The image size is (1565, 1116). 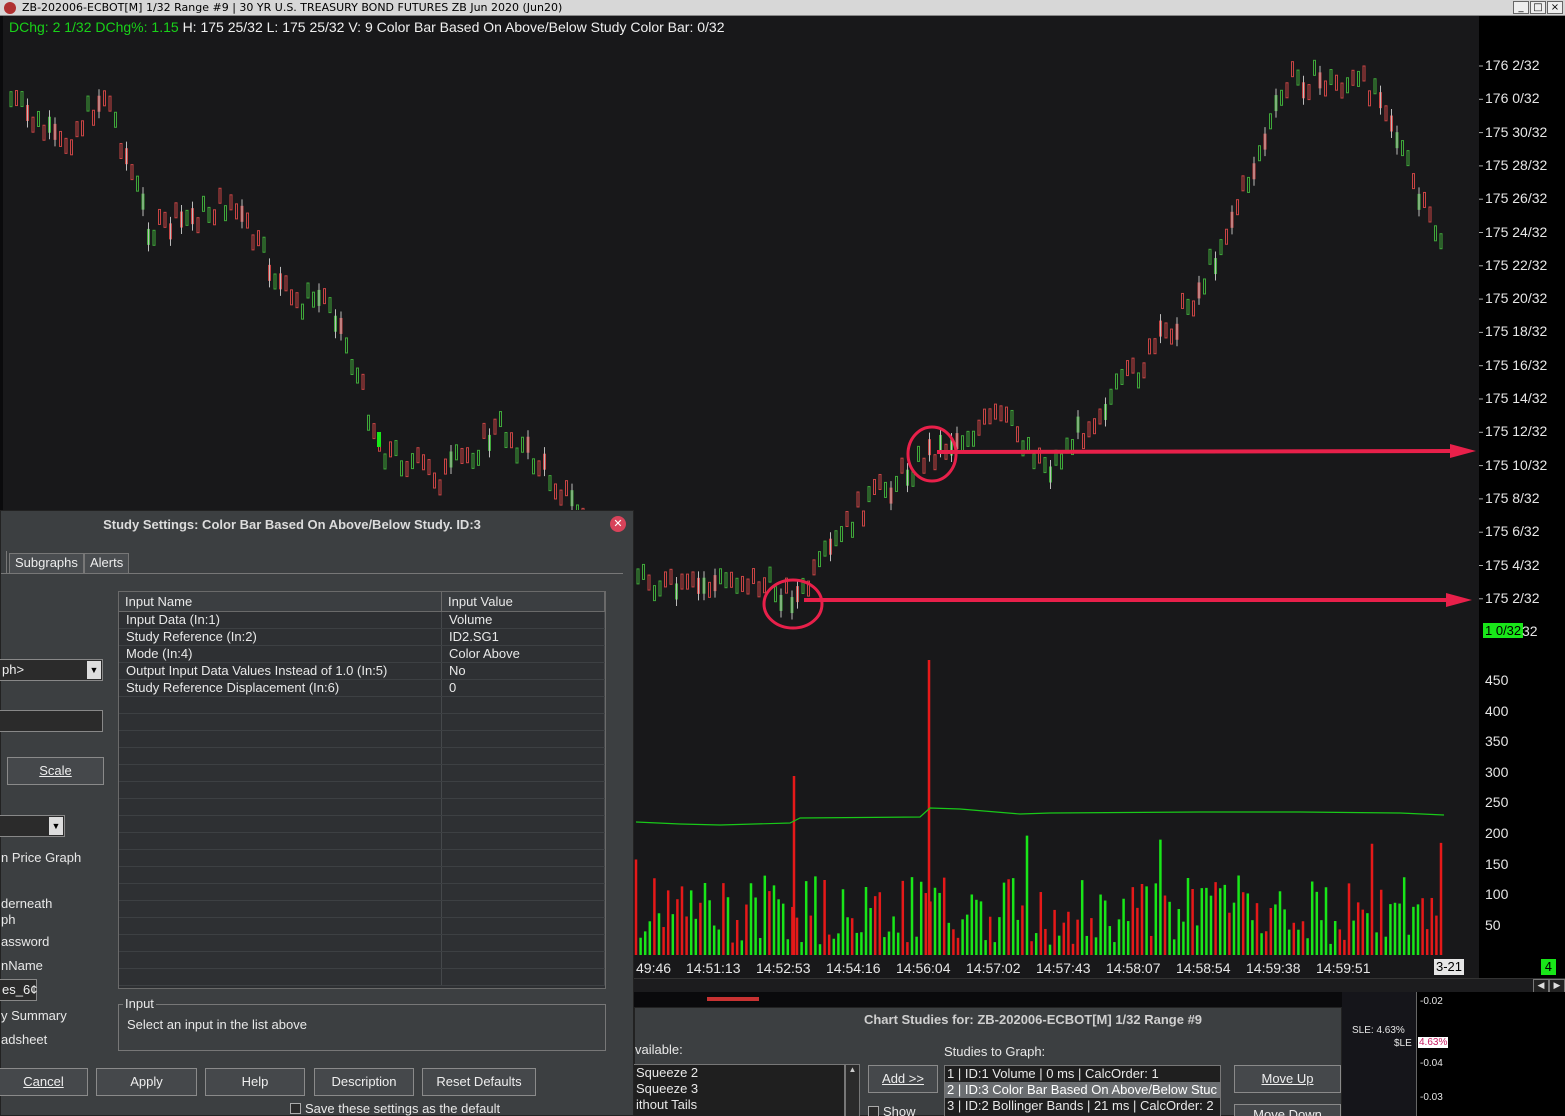 What do you see at coordinates (523, 688) in the screenshot?
I see `input-value-cell: 0` at bounding box center [523, 688].